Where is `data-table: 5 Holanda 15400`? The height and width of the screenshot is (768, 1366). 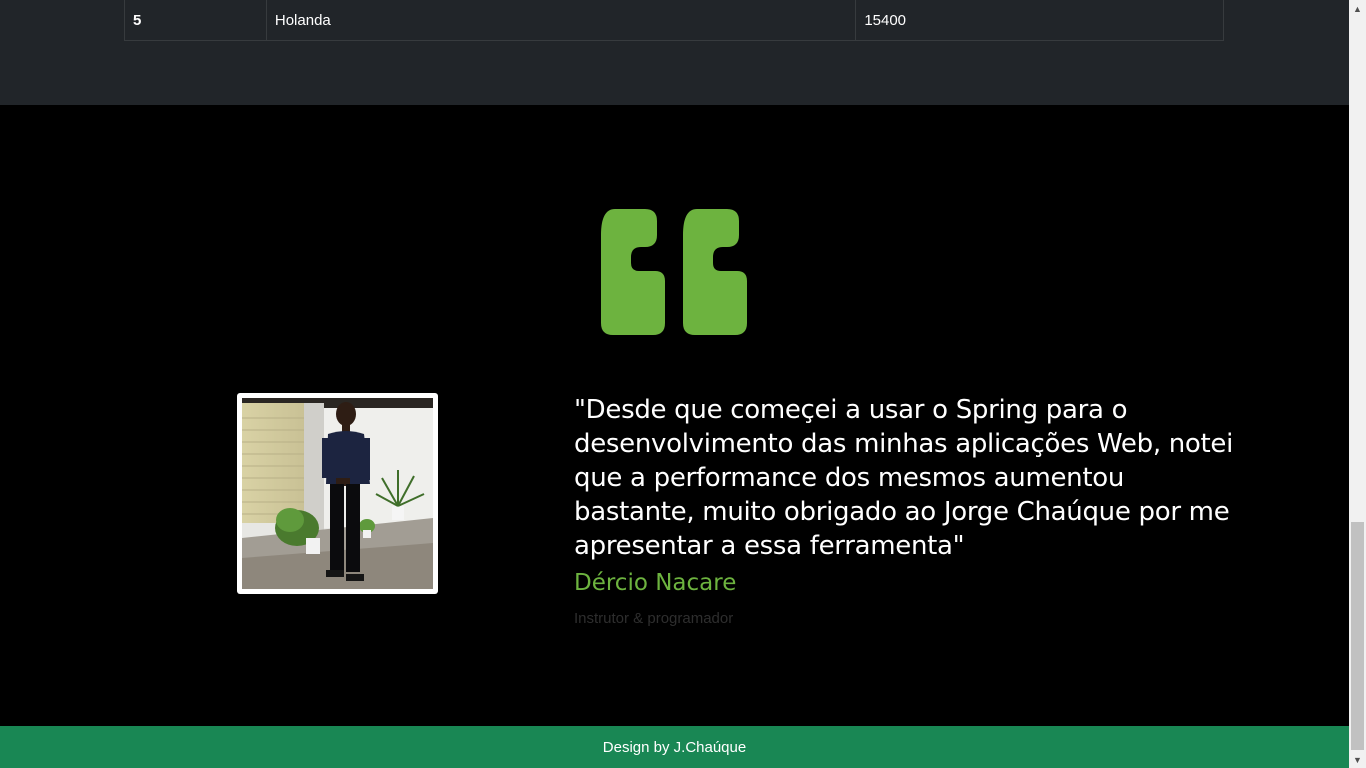
data-table: 5 Holanda 15400 is located at coordinates (674, 20).